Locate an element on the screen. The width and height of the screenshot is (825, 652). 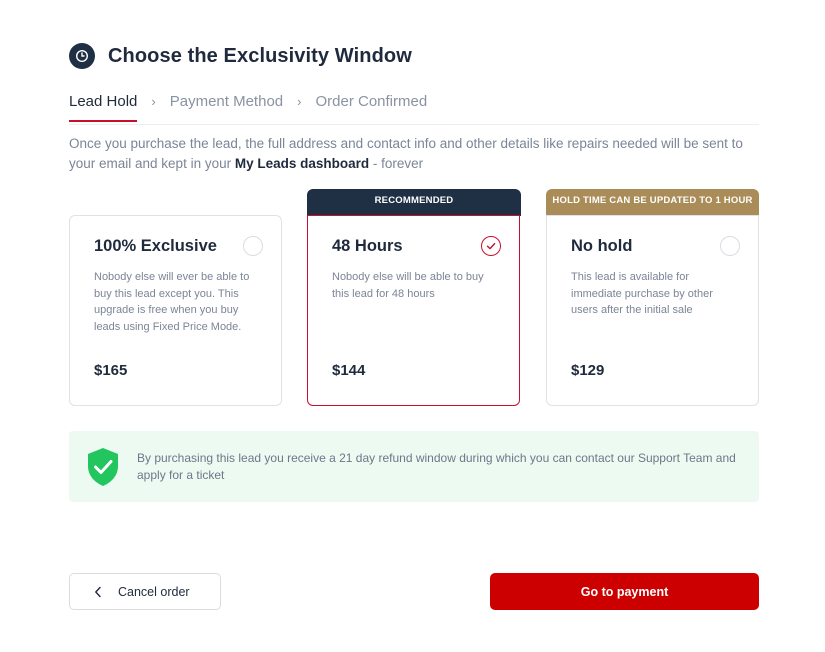
page-header: Choose the Exclusivity Window is located at coordinates (240, 56).